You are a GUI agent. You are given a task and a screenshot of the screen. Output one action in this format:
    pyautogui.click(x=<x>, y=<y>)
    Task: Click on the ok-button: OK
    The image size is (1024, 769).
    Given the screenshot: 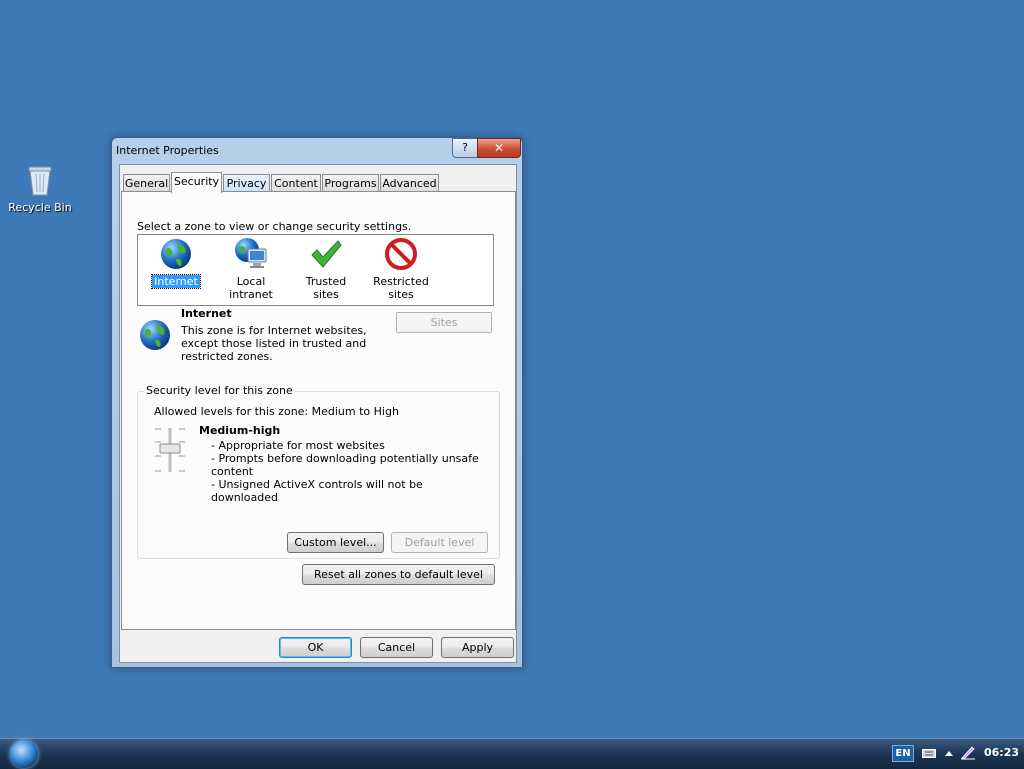 What is the action you would take?
    pyautogui.click(x=315, y=647)
    